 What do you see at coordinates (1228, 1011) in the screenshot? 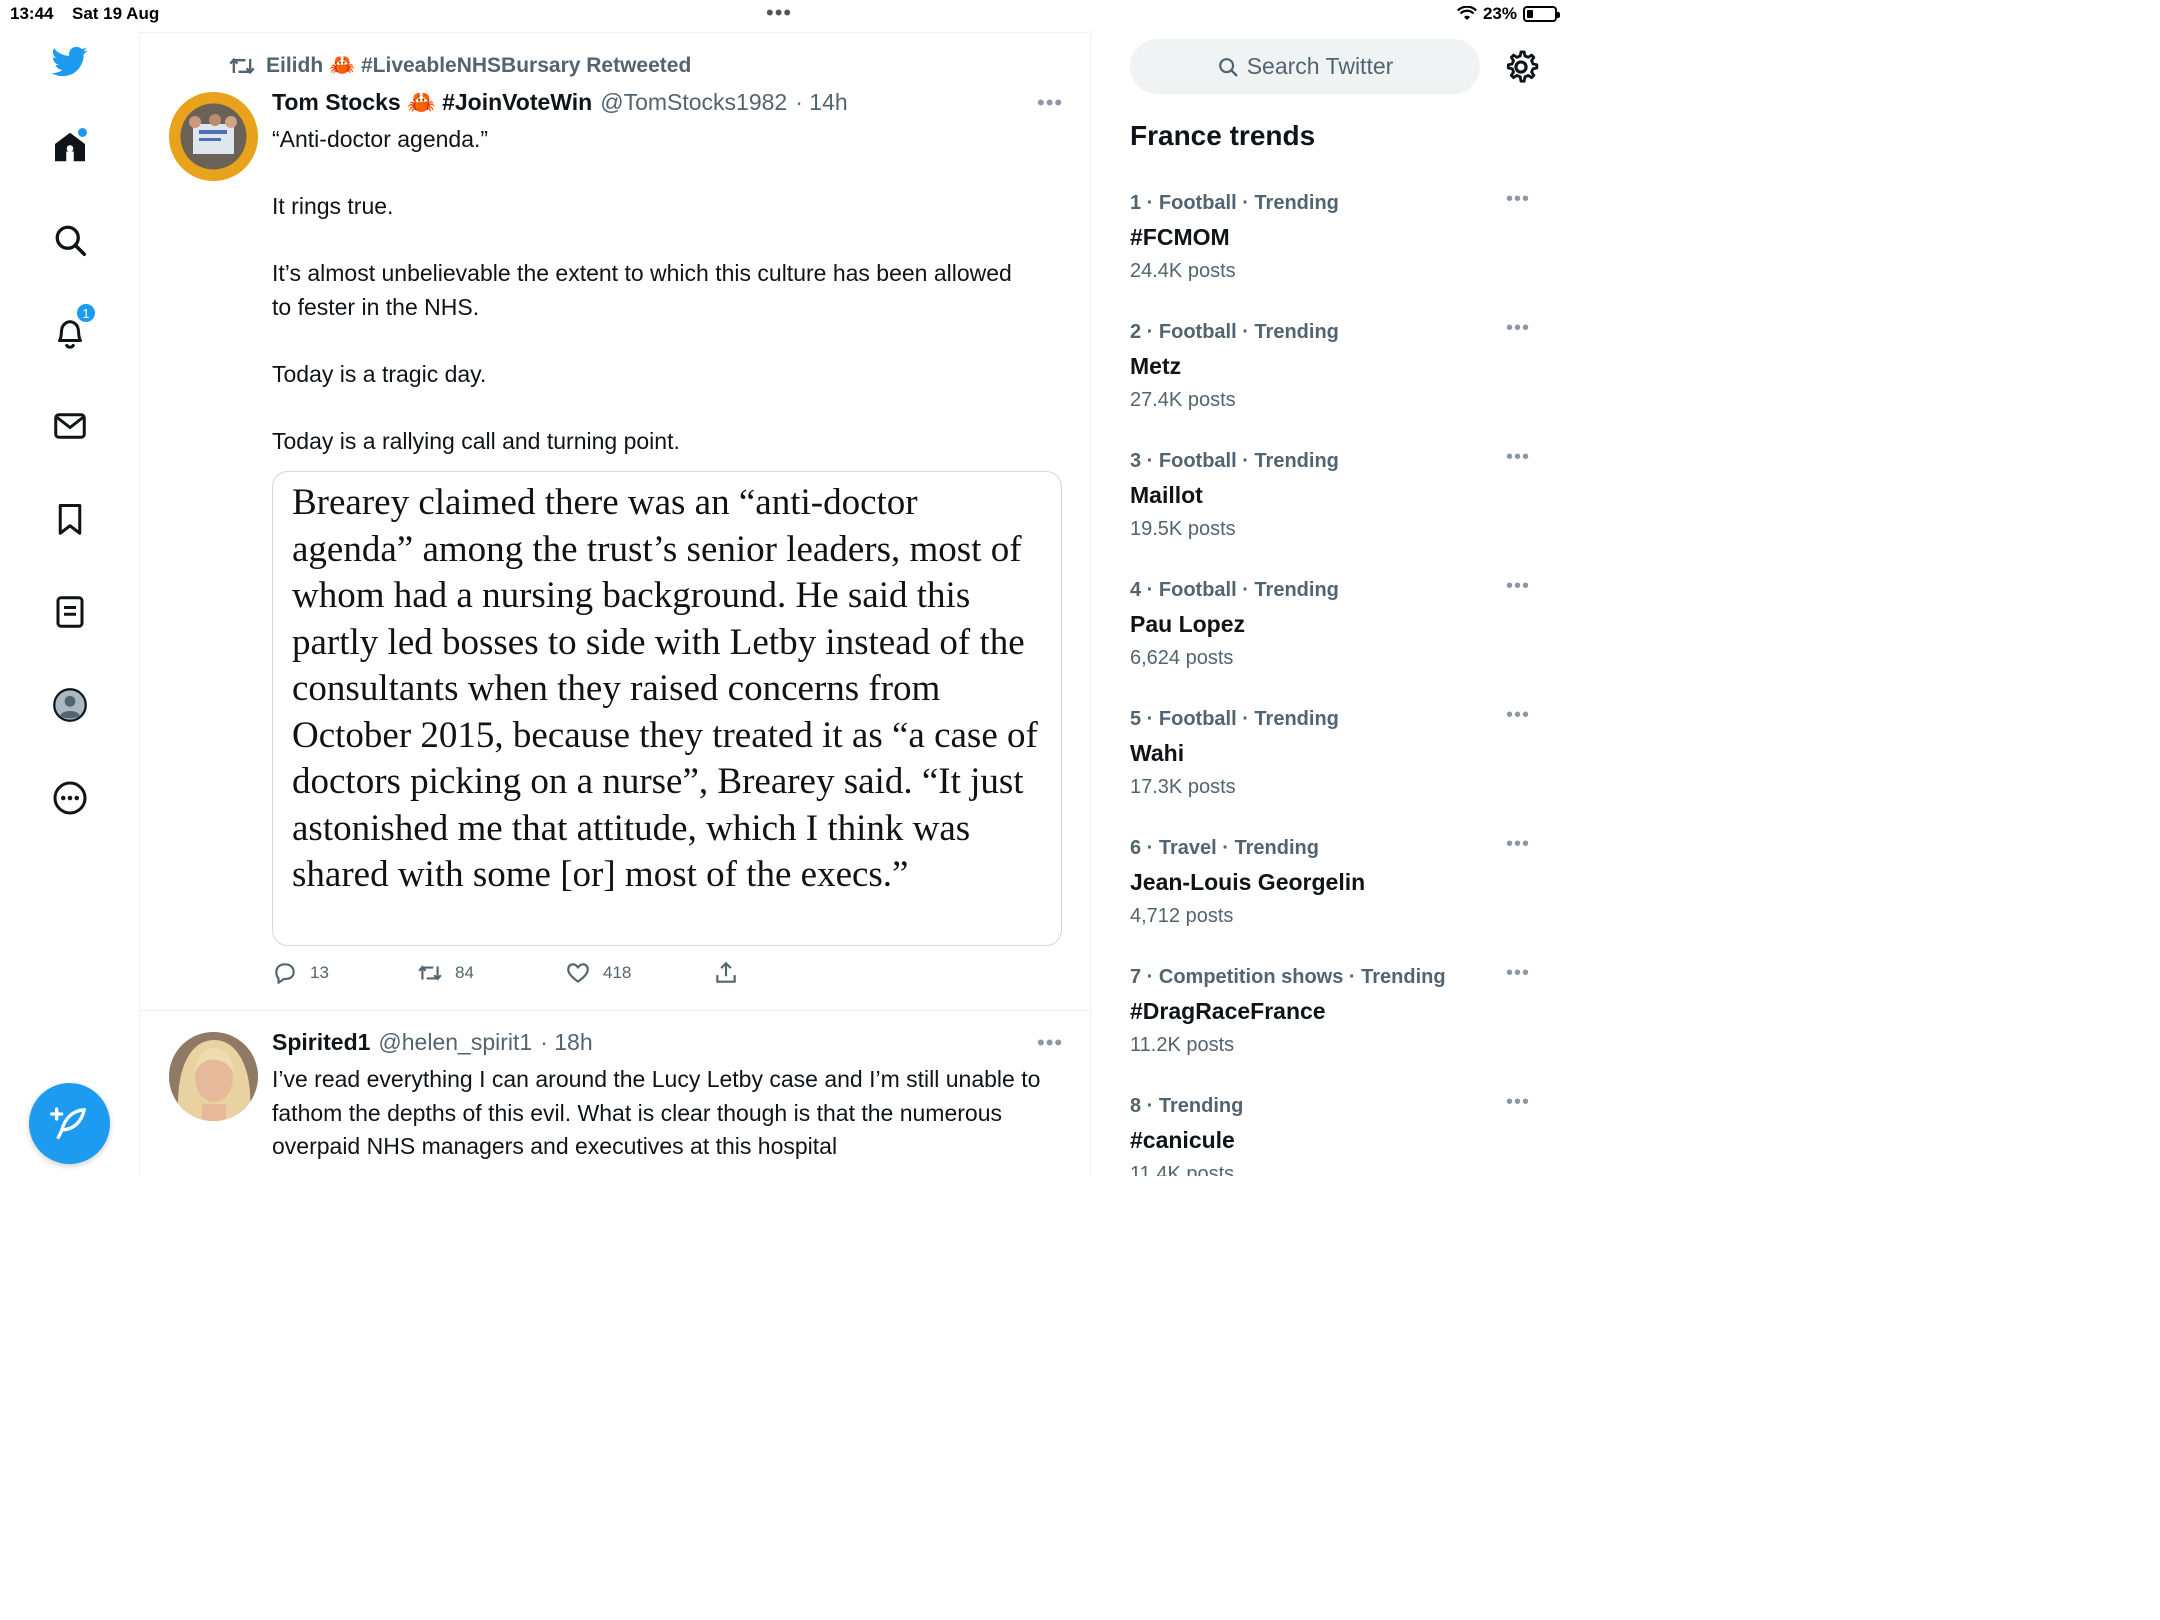
I see `trend-name: #DragRaceFrance` at bounding box center [1228, 1011].